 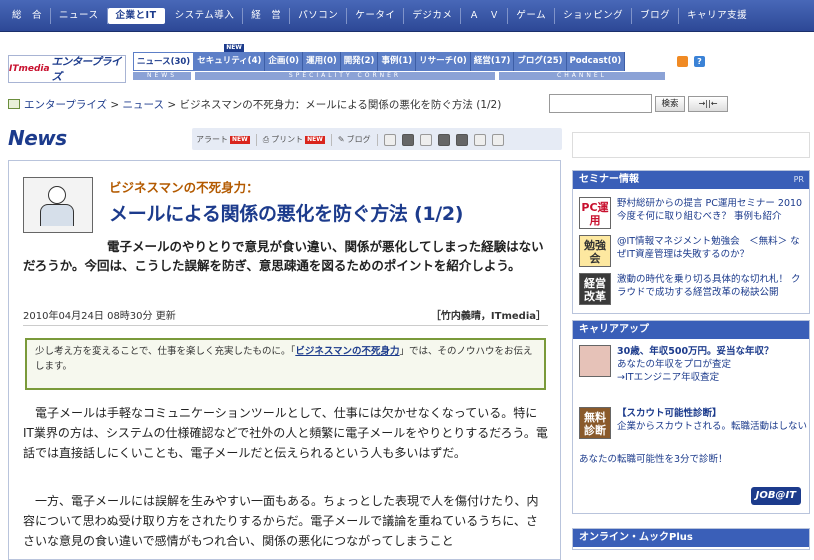 I want to click on breadcrumb-current: ビジネスマンの不死身力：メールによる関係の悪化を防ぐ方法 (1/2), so click(x=340, y=105).